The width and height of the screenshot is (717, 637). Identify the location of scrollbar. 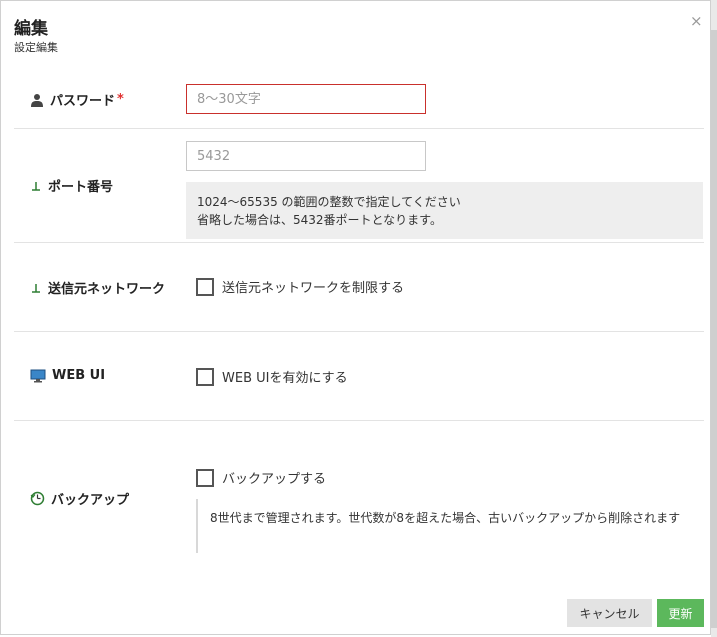
(714, 318).